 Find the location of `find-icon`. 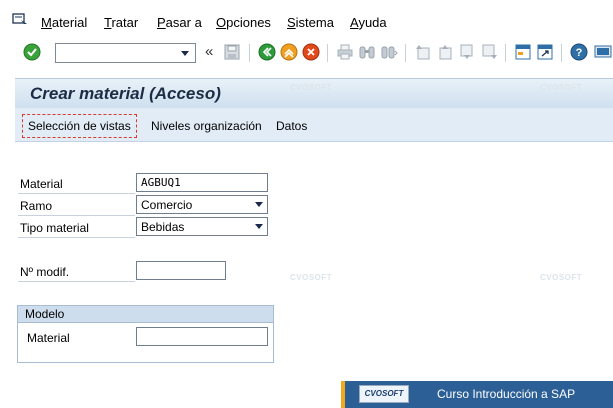

find-icon is located at coordinates (367, 52).